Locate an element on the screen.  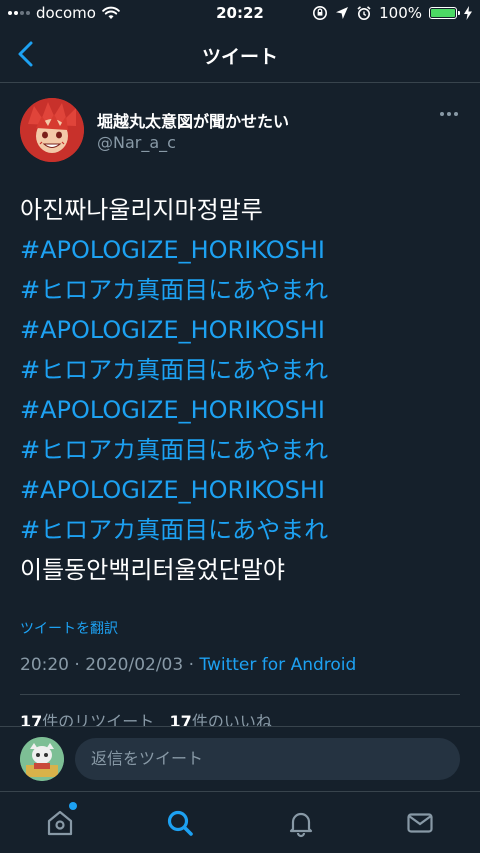
tweet-meta: 20:20 · 2020/02/03 · Twitter for Android is located at coordinates (240, 665).